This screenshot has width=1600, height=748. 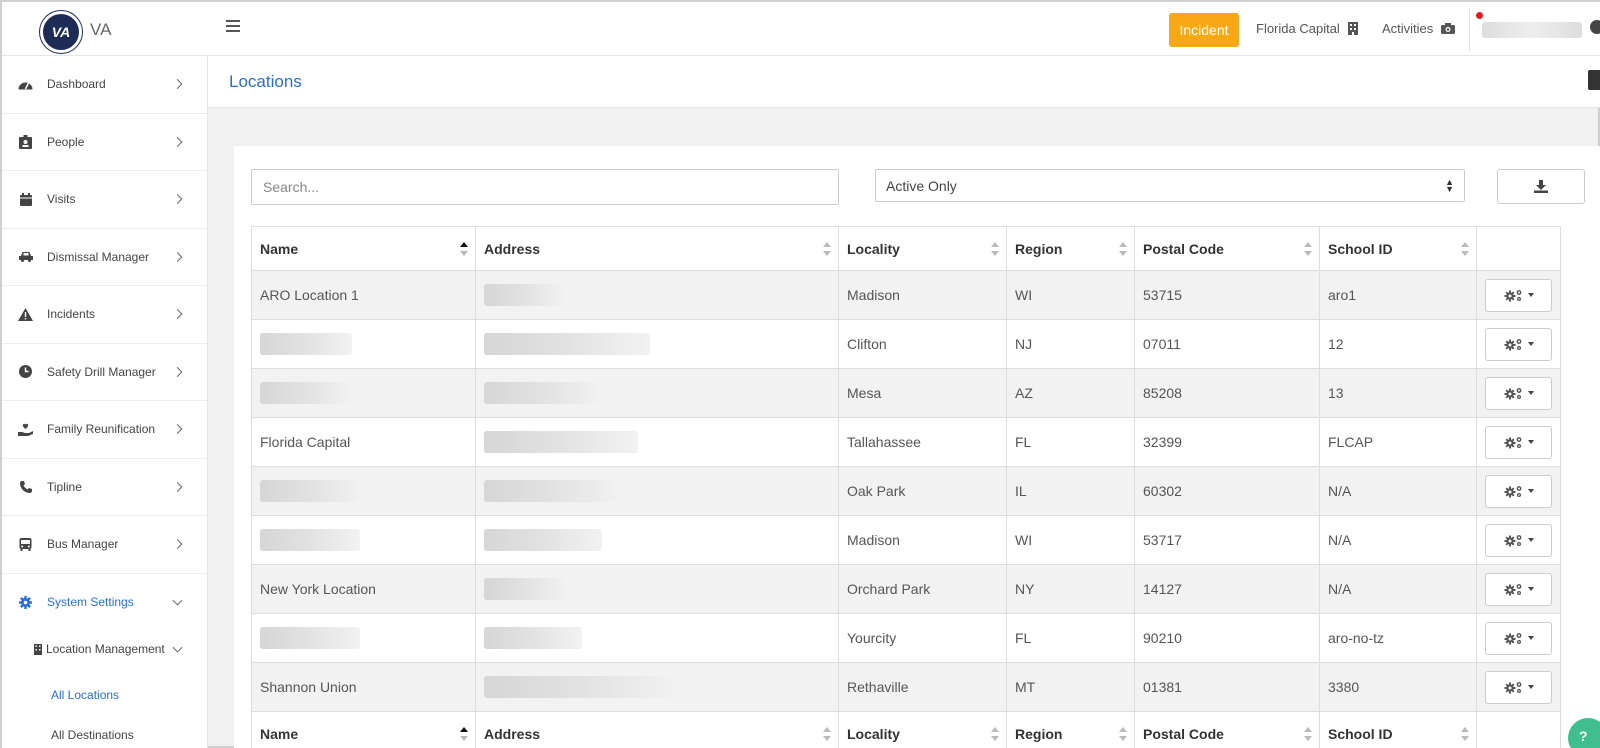 What do you see at coordinates (363, 248) in the screenshot?
I see `column-header-name: Name` at bounding box center [363, 248].